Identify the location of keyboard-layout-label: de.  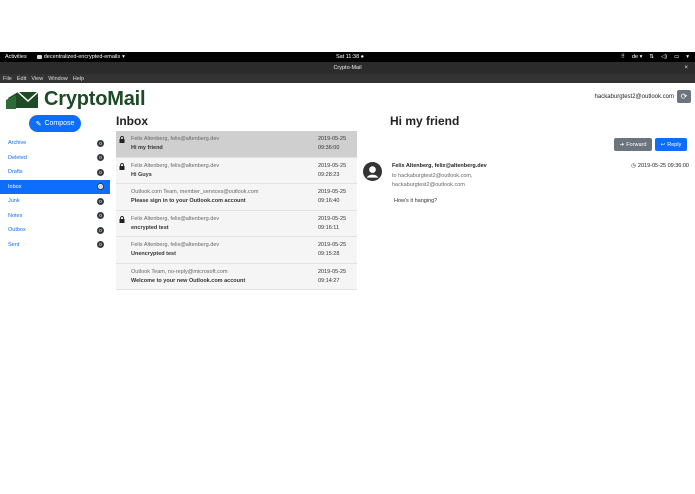
(635, 57).